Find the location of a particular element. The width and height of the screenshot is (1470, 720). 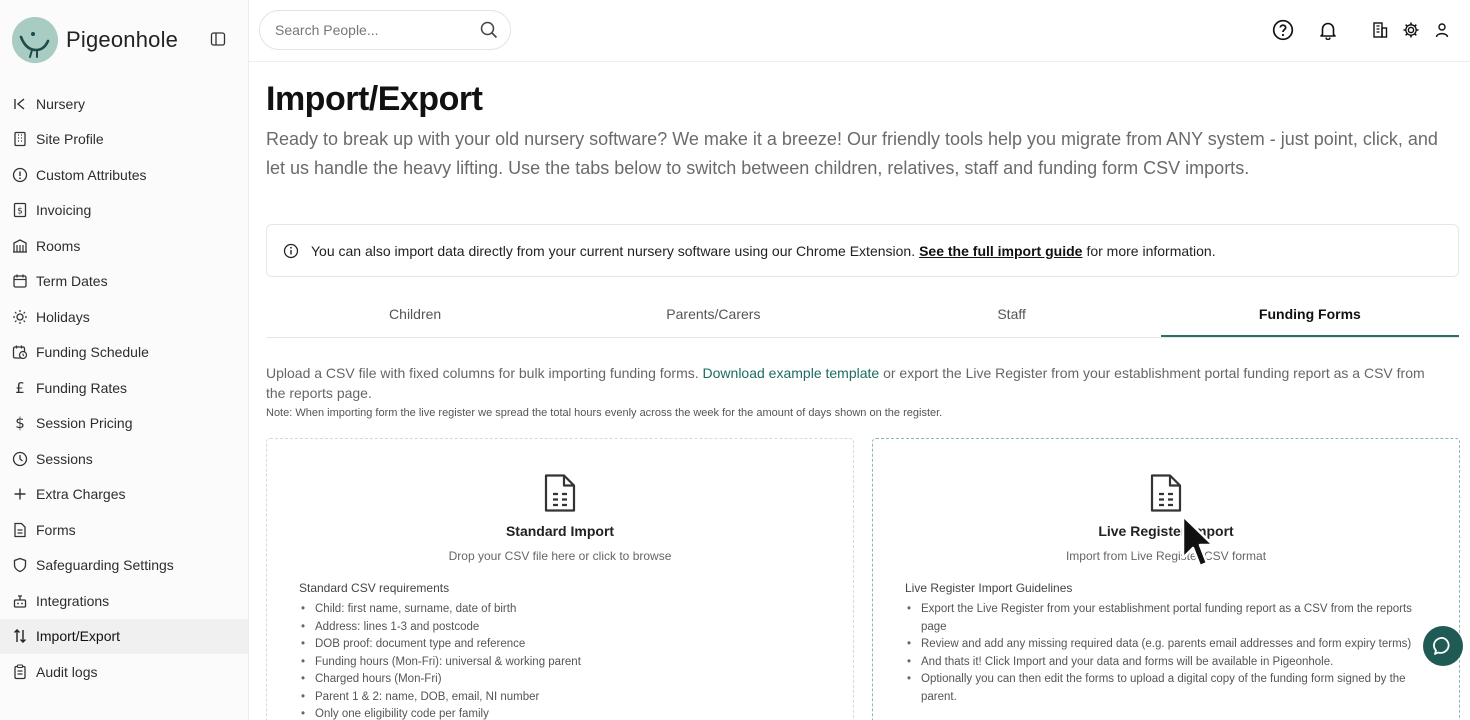

tab-staff: Staff is located at coordinates (1012, 316).